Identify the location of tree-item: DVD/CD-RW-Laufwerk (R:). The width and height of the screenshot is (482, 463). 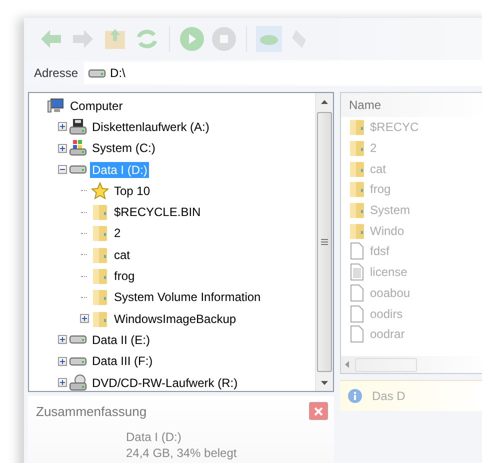
(165, 382).